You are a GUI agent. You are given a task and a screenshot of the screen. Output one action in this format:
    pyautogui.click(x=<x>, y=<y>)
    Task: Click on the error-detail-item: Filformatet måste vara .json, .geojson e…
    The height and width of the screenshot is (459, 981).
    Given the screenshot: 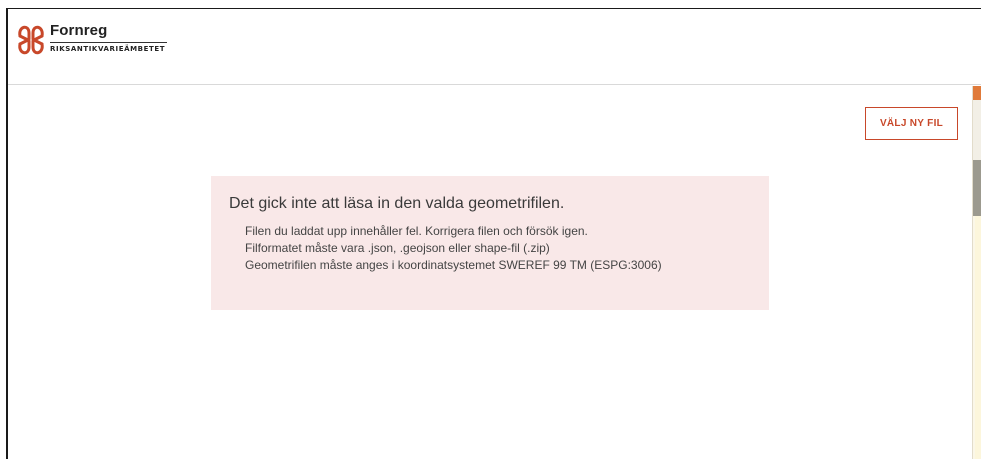 What is the action you would take?
    pyautogui.click(x=397, y=248)
    